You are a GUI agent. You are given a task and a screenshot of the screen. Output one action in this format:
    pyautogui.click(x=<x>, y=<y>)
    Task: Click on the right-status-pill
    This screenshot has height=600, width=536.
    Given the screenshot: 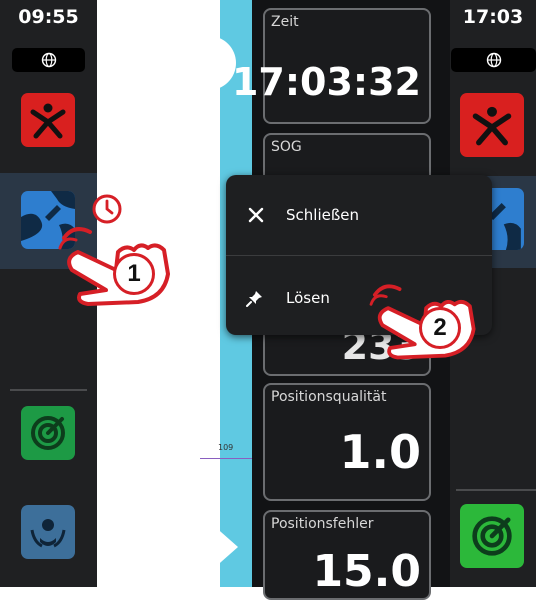 What is the action you would take?
    pyautogui.click(x=493, y=60)
    